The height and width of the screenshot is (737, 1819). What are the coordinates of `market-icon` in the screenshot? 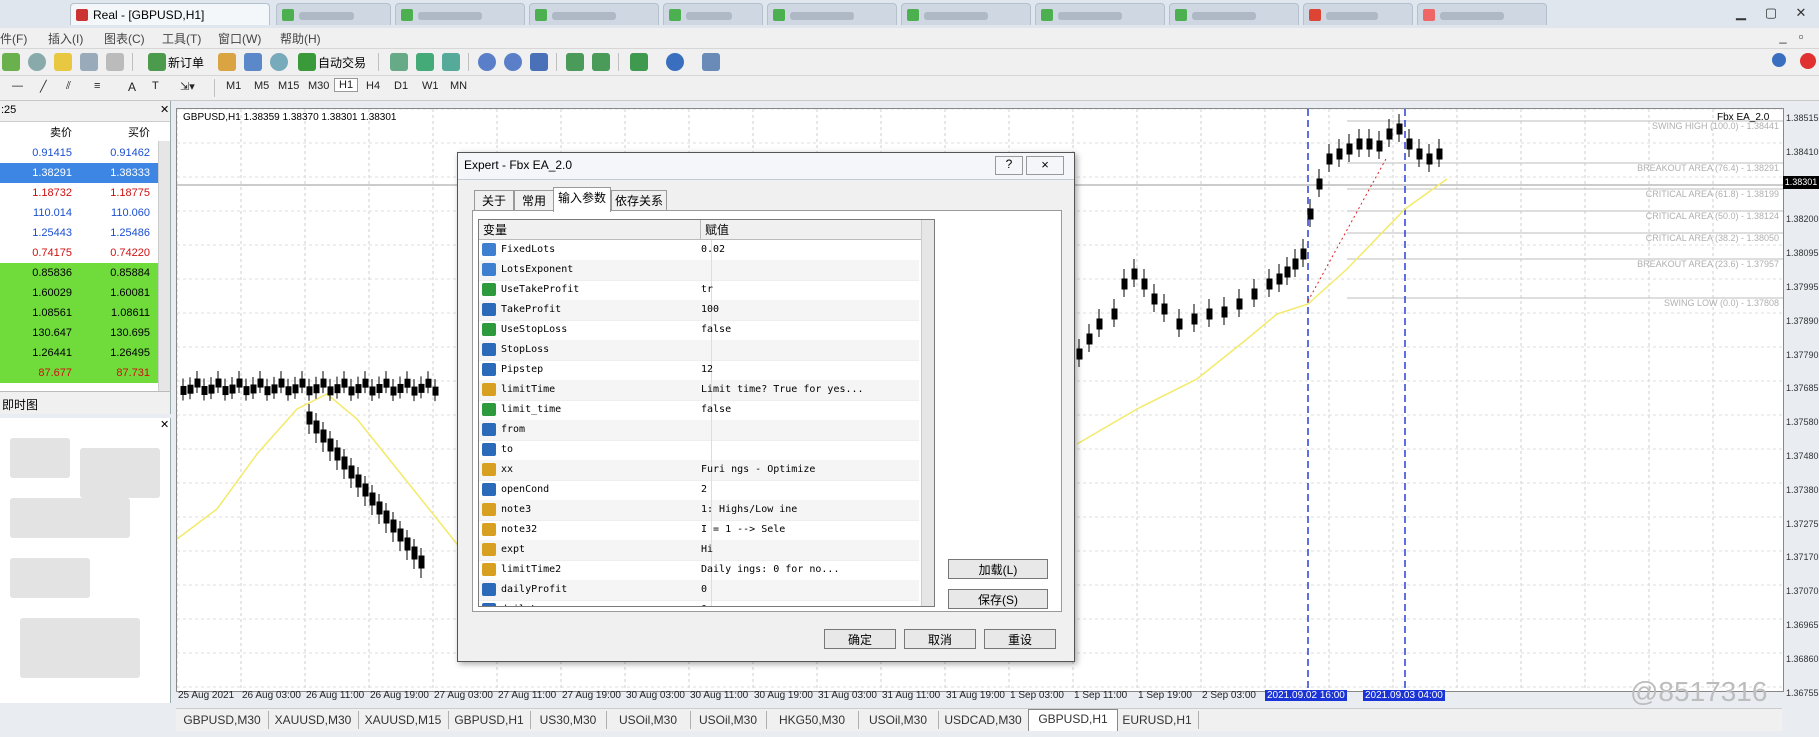 It's located at (279, 62).